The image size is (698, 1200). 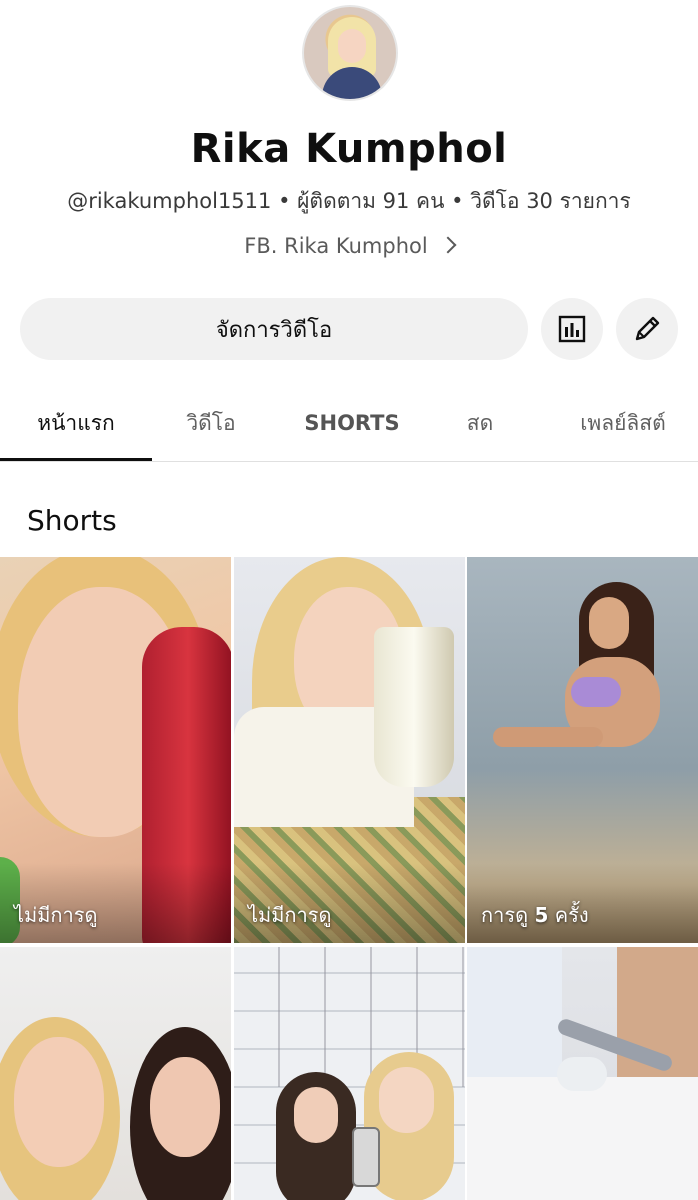 What do you see at coordinates (211, 423) in the screenshot?
I see `tab-videos: วิดีโอ` at bounding box center [211, 423].